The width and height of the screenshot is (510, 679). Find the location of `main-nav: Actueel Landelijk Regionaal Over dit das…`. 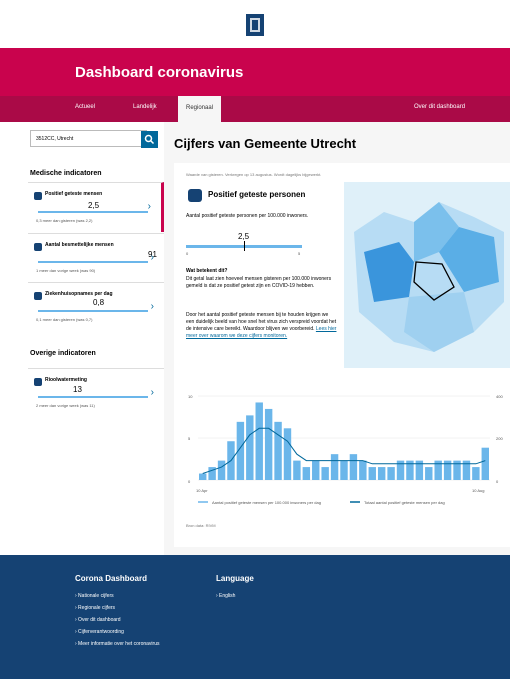

main-nav: Actueel Landelijk Regionaal Over dit das… is located at coordinates (255, 109).